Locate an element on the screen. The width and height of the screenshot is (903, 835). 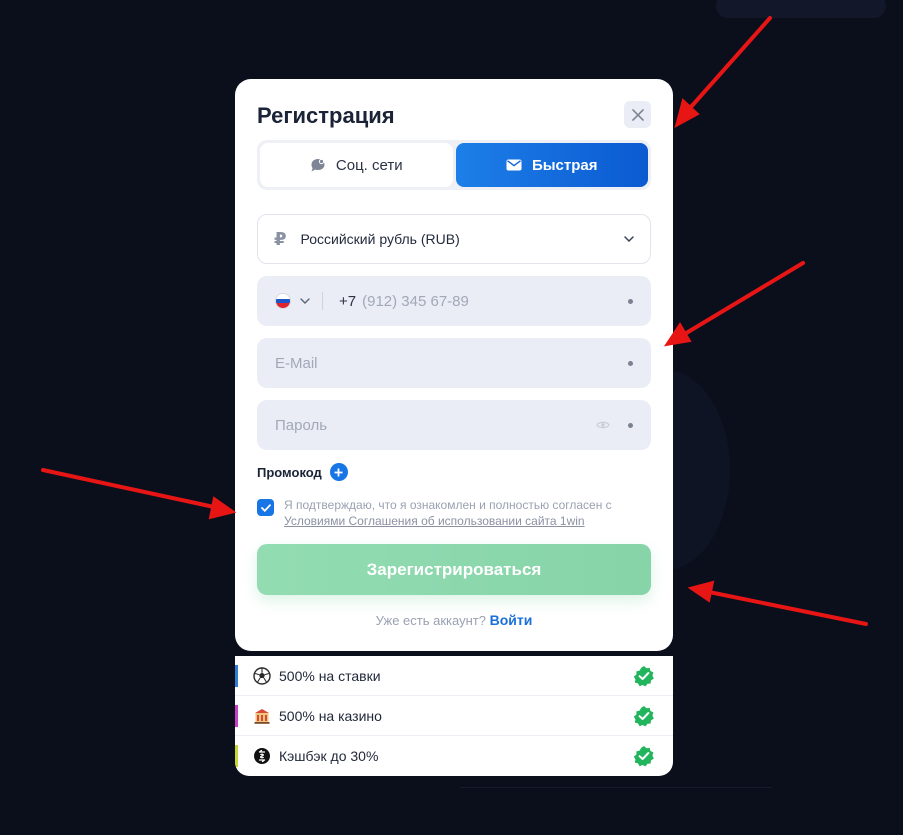
background-nav is located at coordinates (451, 60).